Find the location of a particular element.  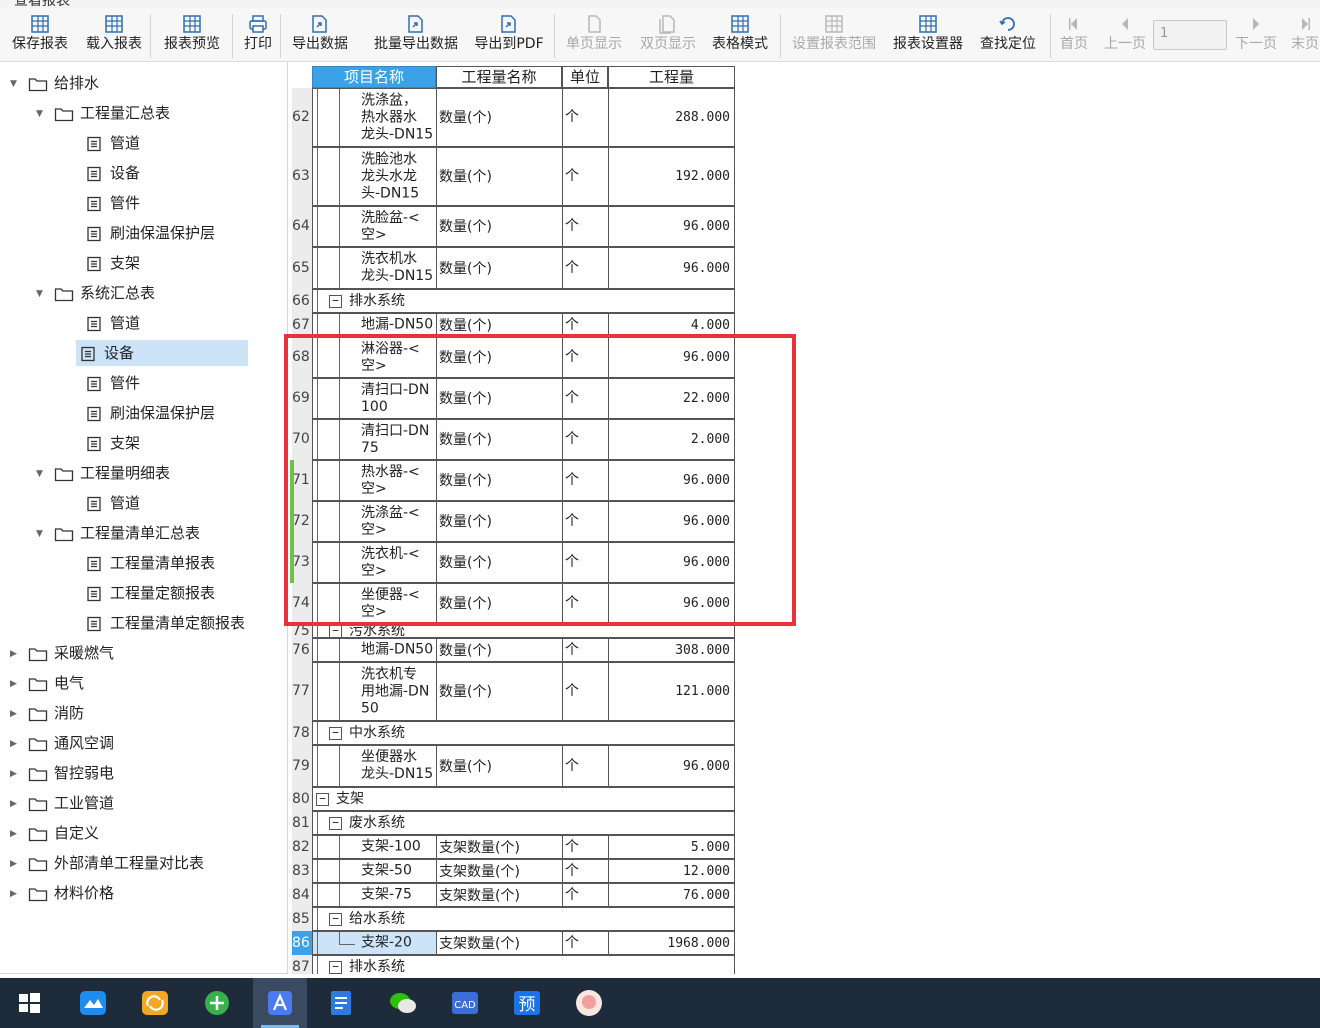

quantity-value-cell: 308.000 is located at coordinates (671, 650).